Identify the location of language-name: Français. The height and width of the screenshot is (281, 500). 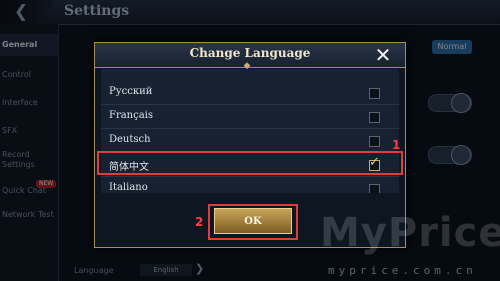
(131, 115).